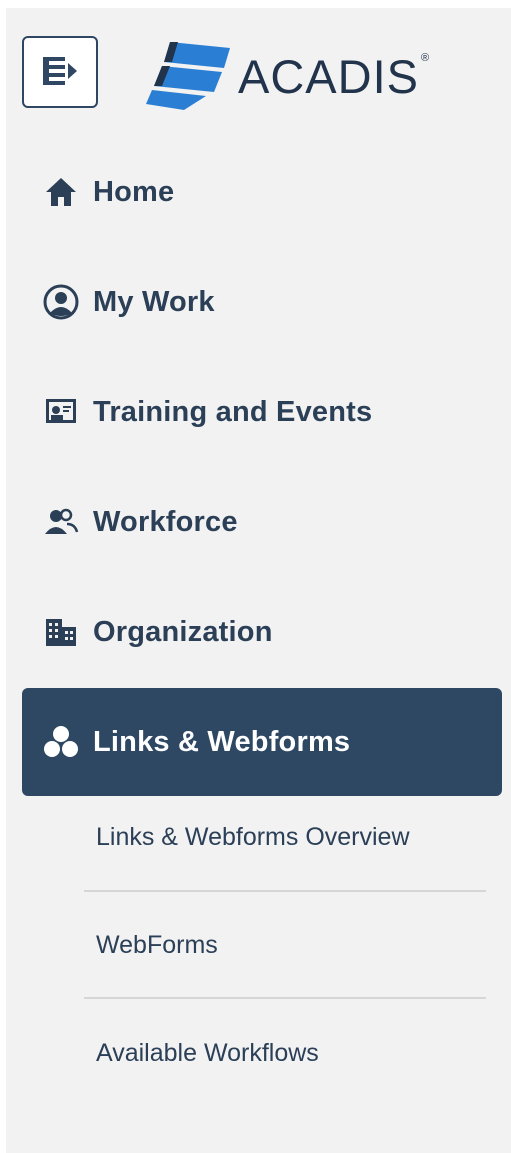 The height and width of the screenshot is (1153, 511). I want to click on nav-item-workforce: Workforce, so click(262, 522).